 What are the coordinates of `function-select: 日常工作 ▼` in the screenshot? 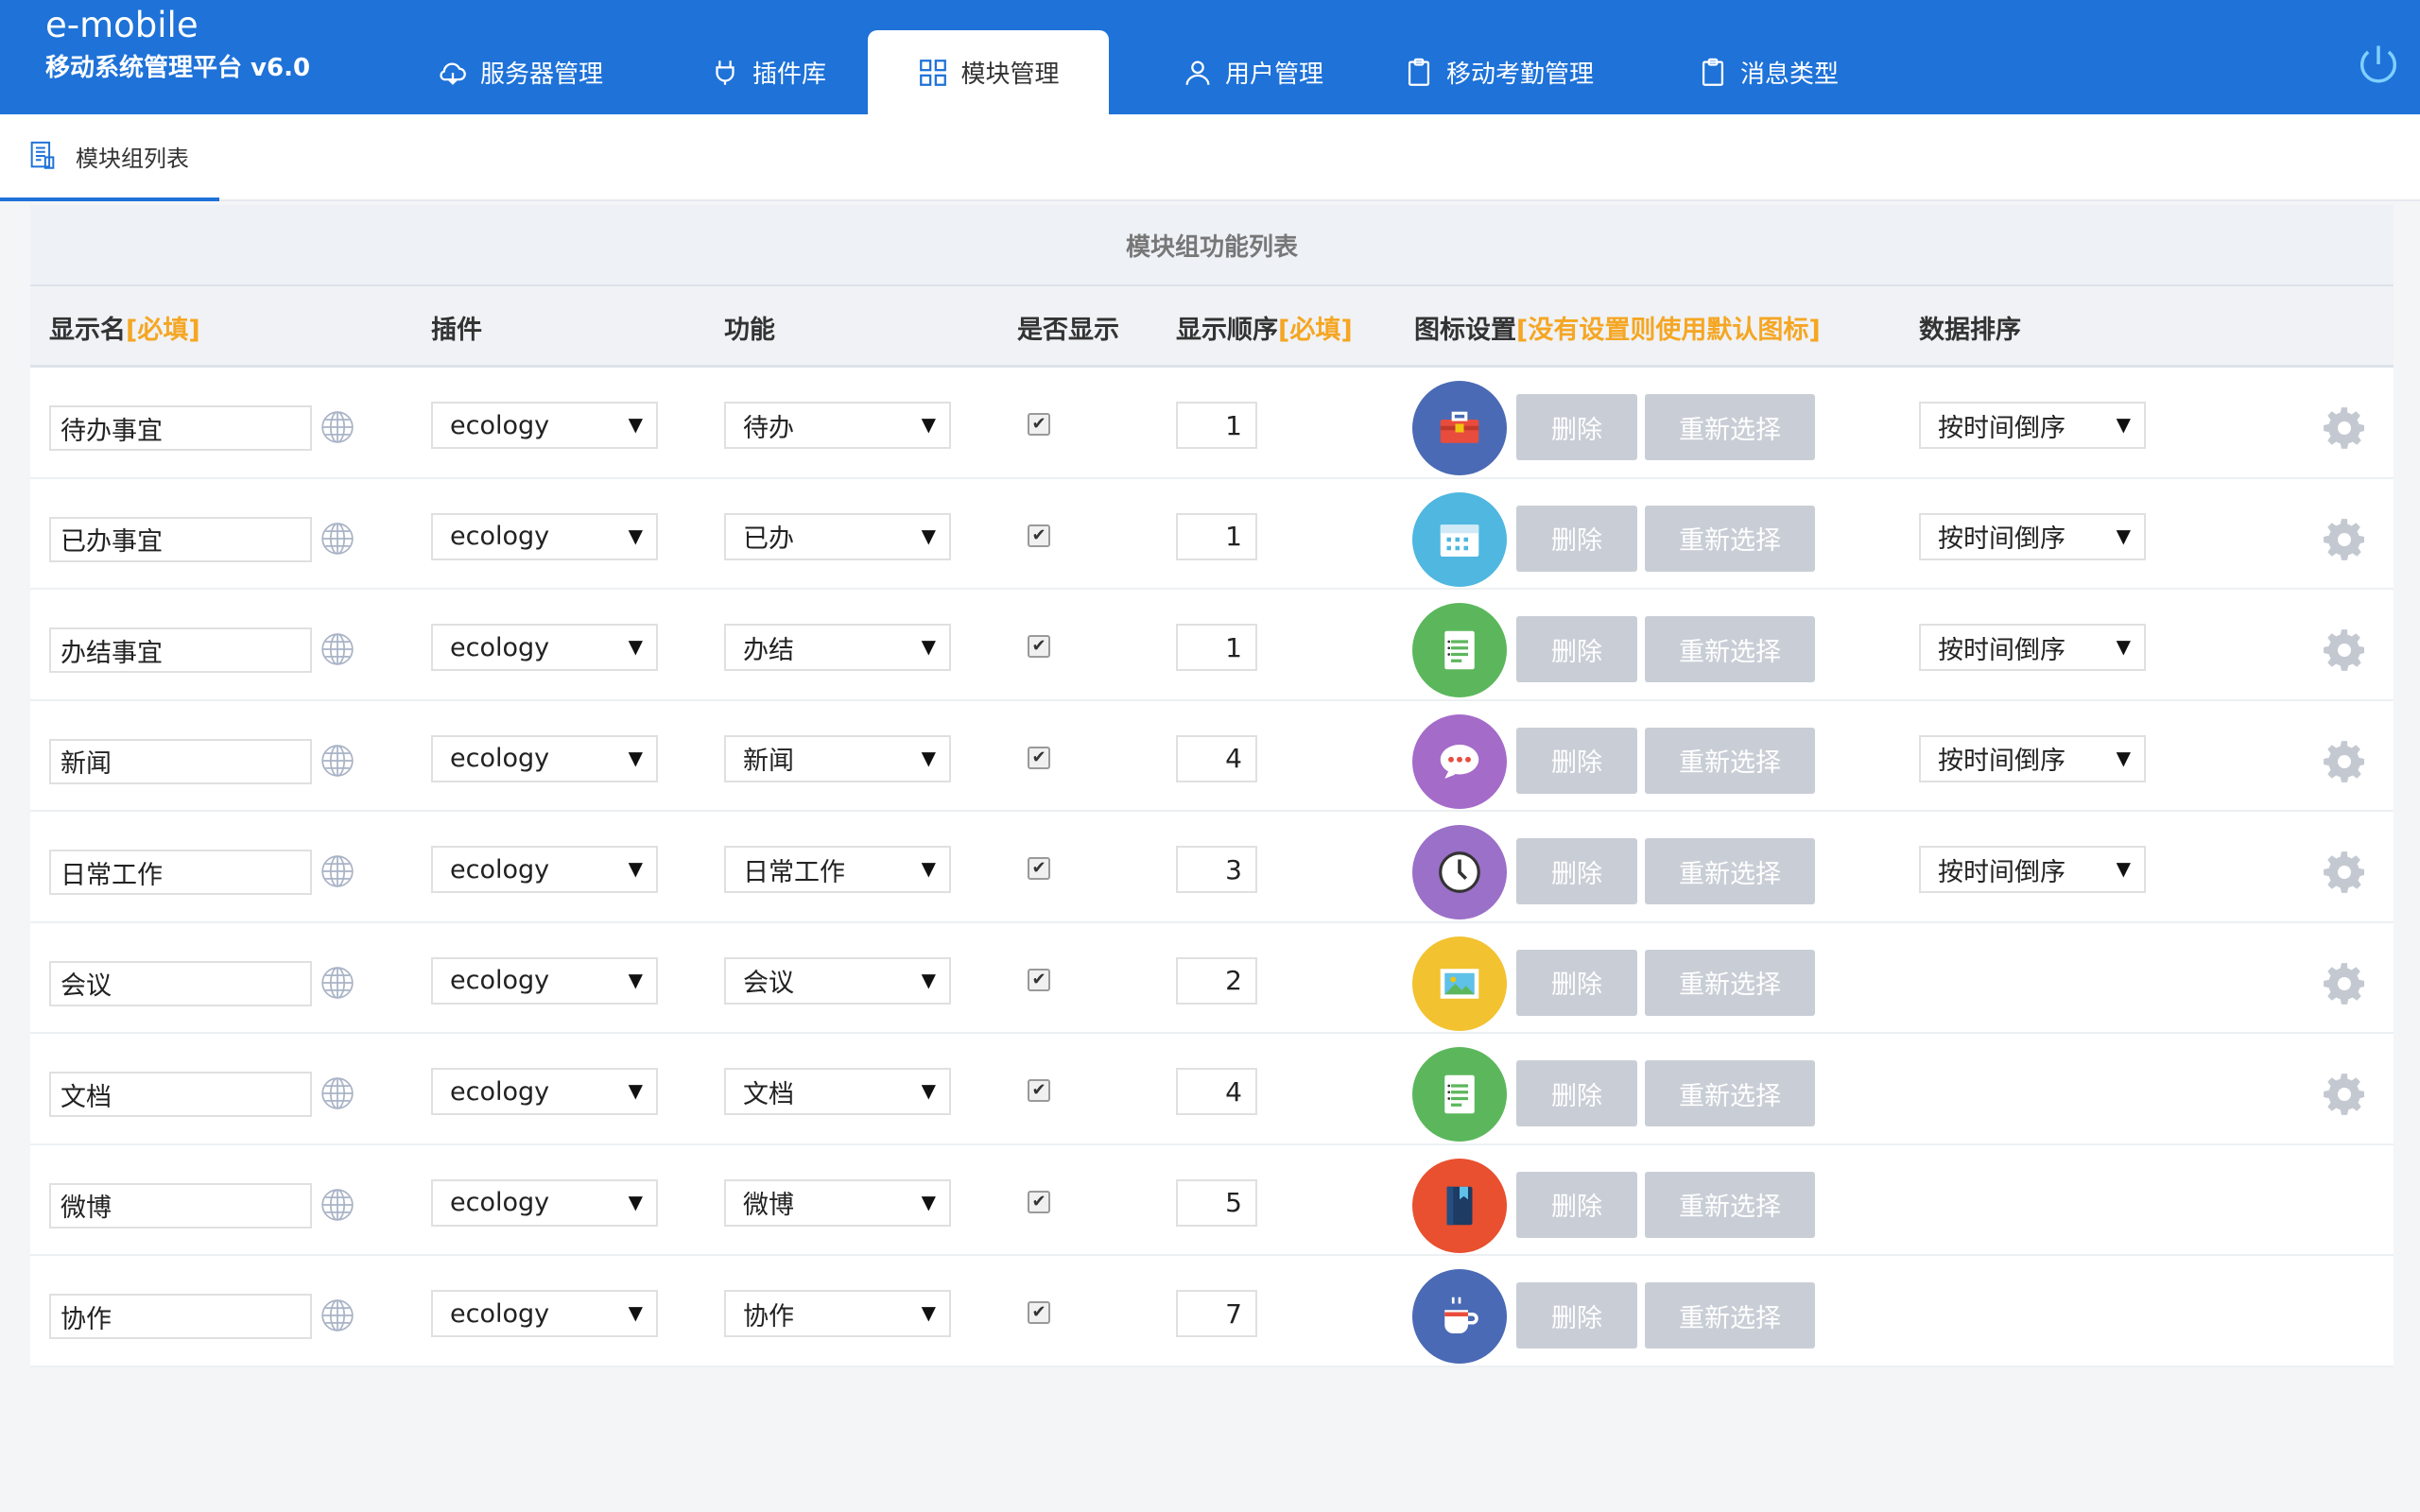 It's located at (838, 869).